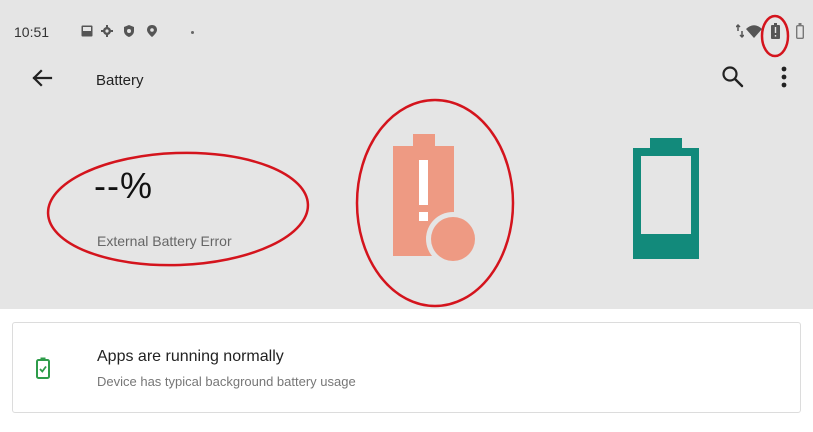 The image size is (813, 432). I want to click on toolbar: Battery, so click(406, 80).